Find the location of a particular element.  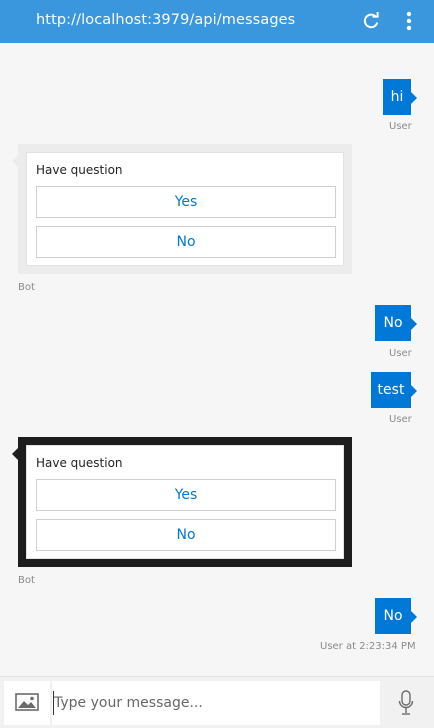

text-caret is located at coordinates (53, 703).